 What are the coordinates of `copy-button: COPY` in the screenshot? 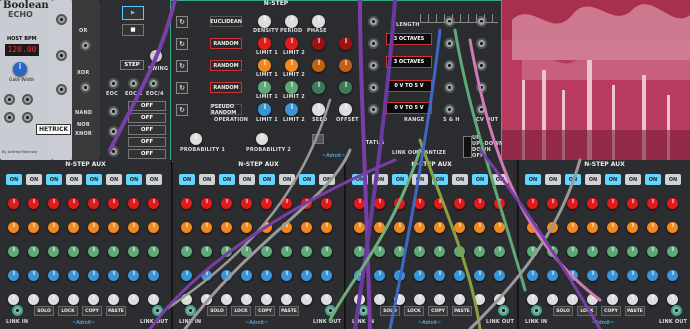 It's located at (611, 311).